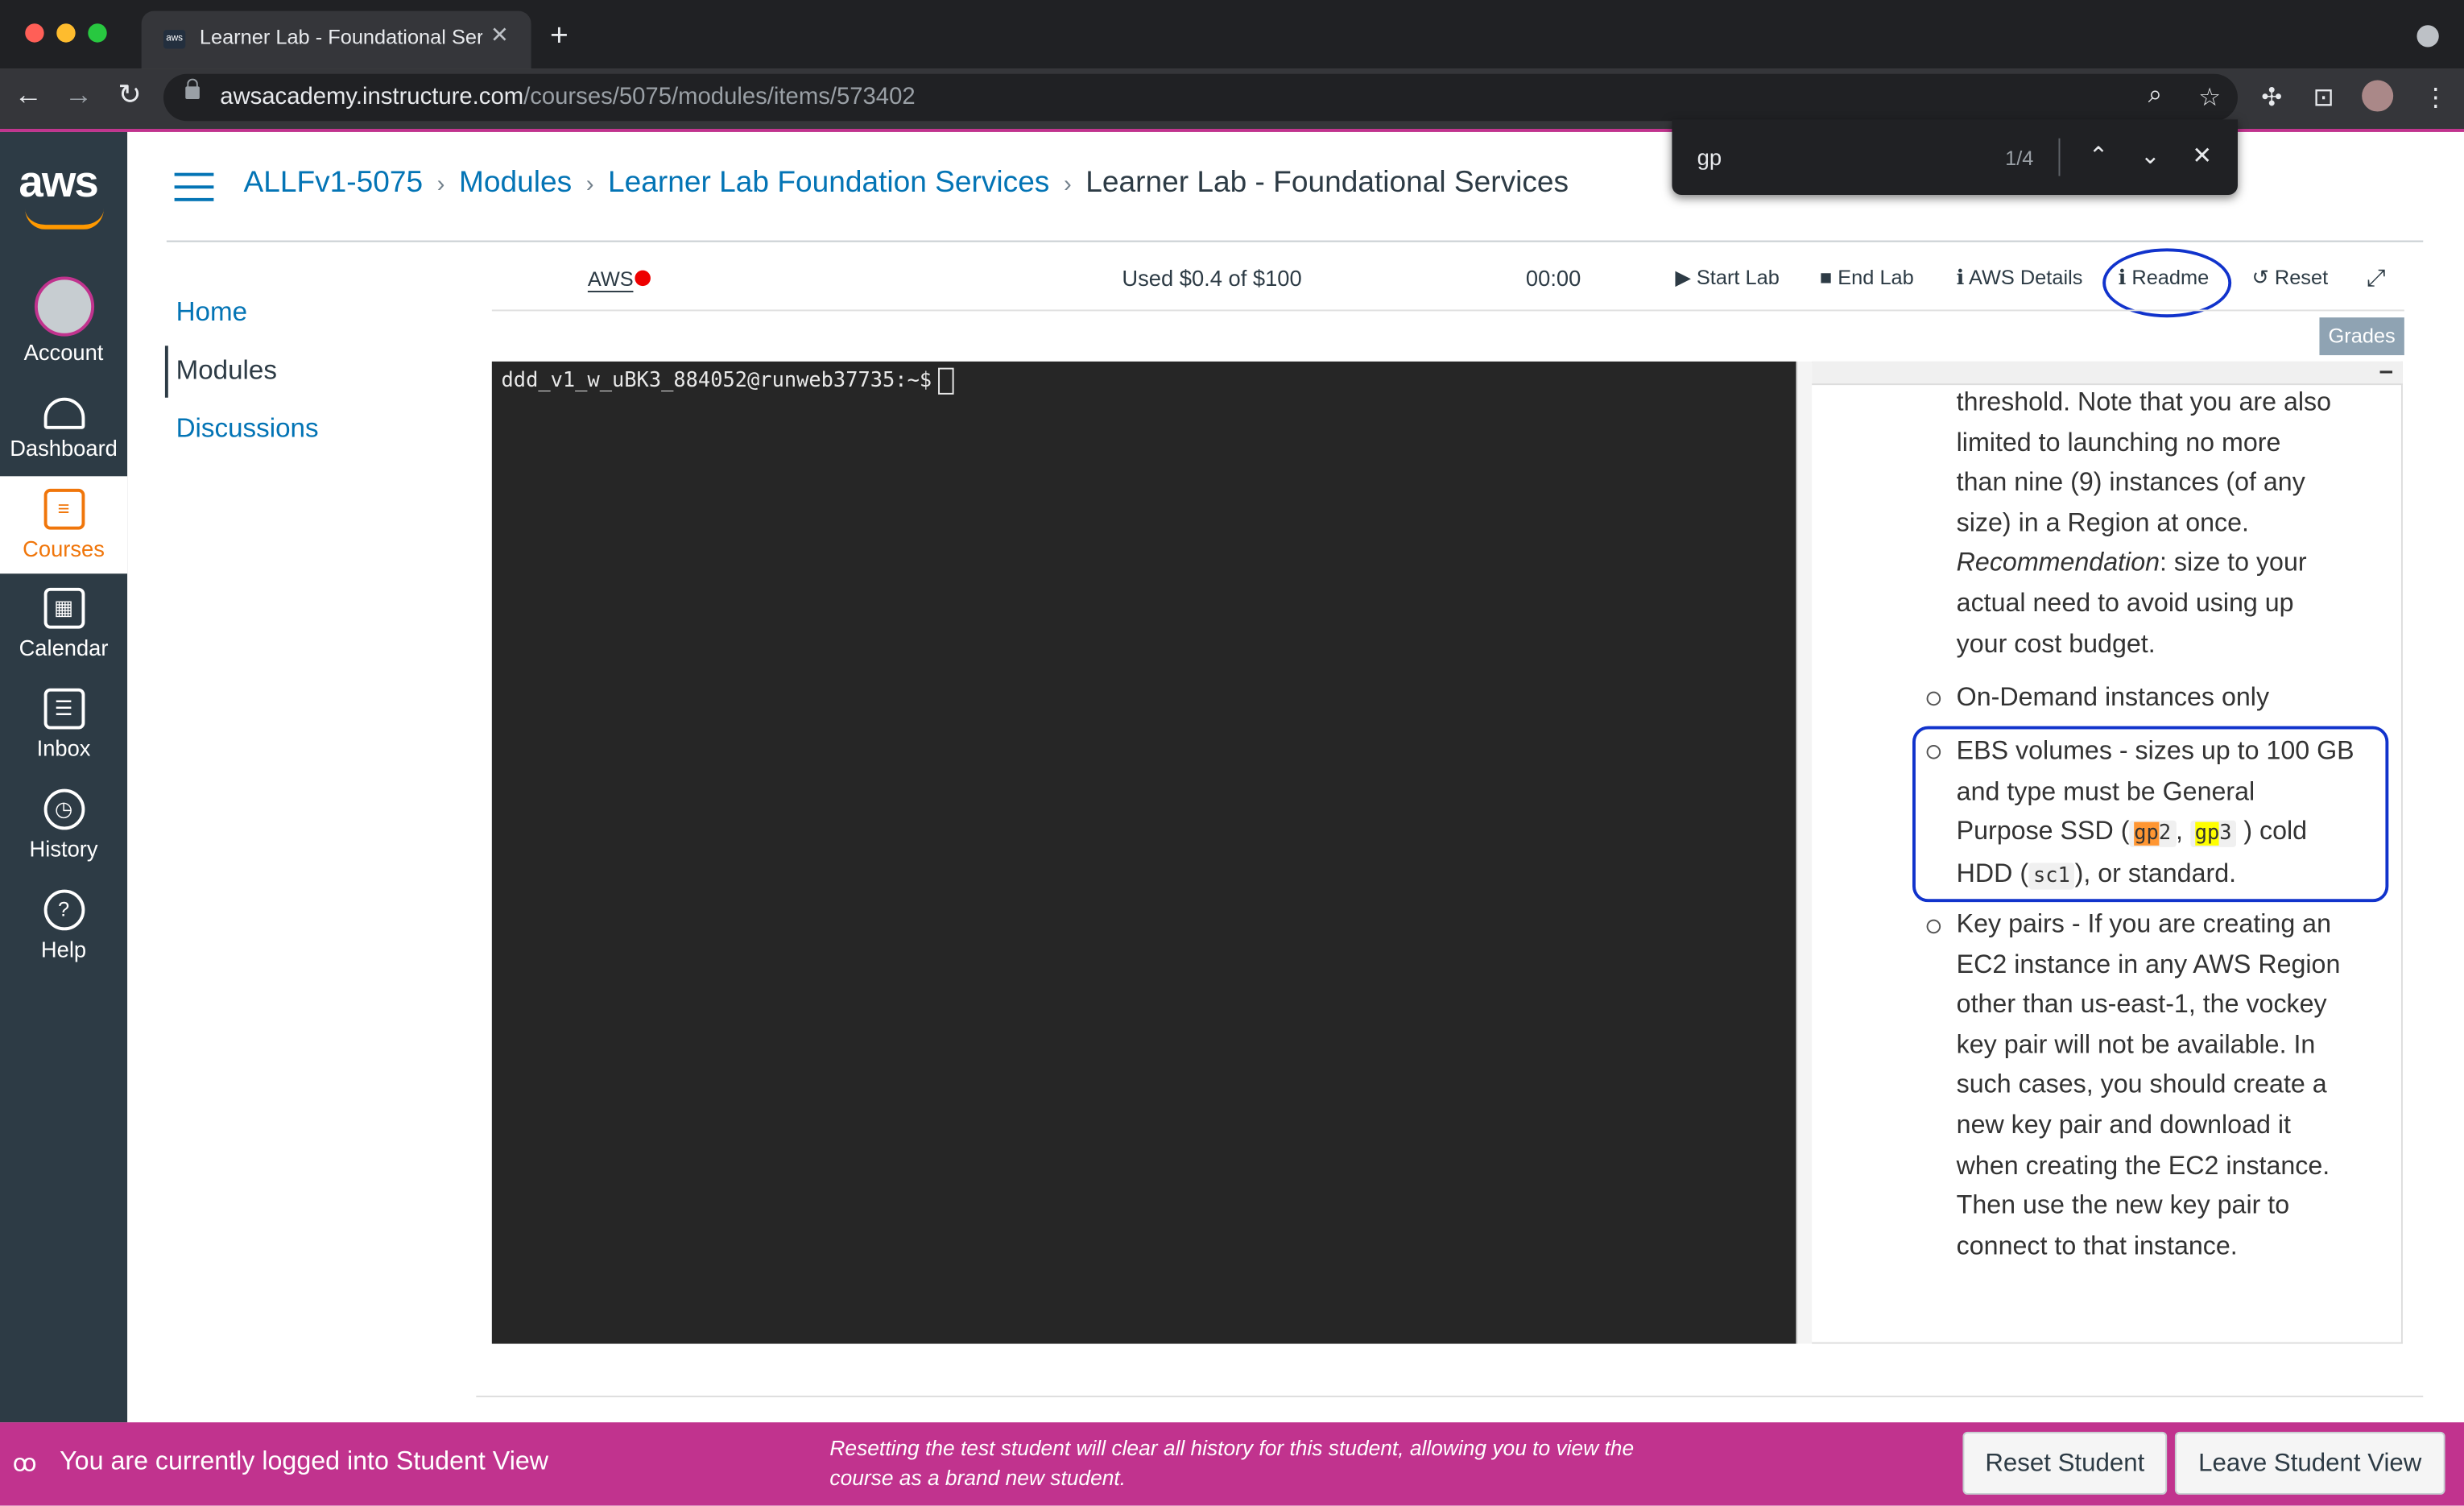 Image resolution: width=2464 pixels, height=1506 pixels. I want to click on nav-history-label: History, so click(63, 849).